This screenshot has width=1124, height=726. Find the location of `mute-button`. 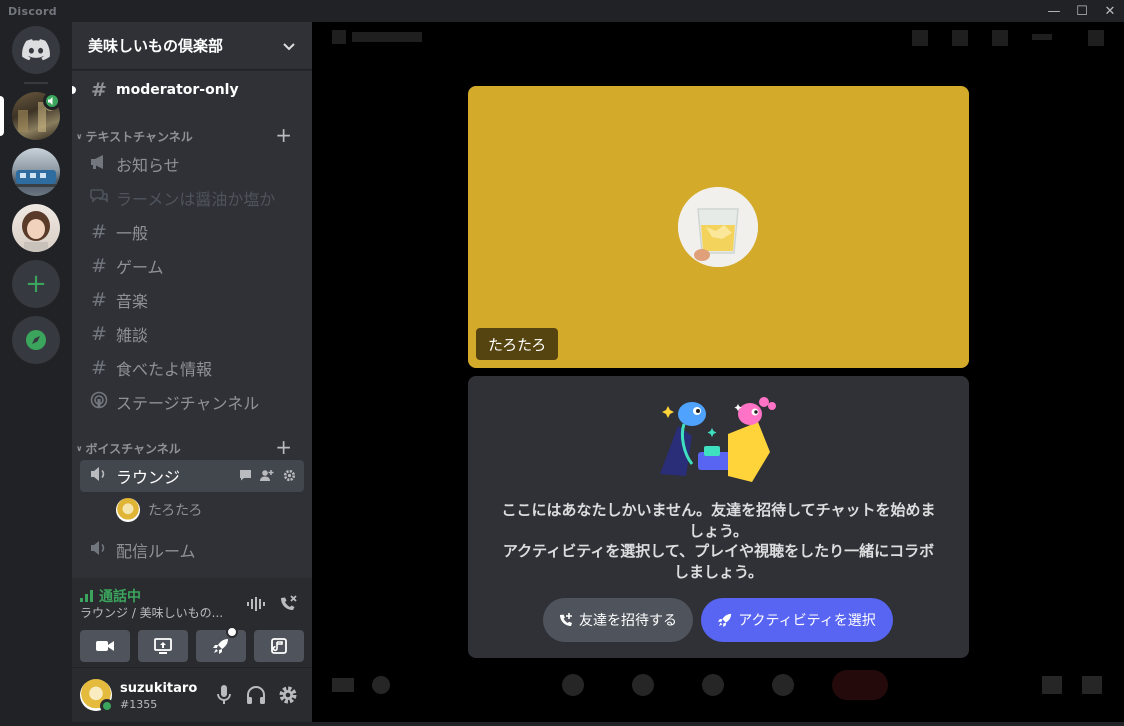

mute-button is located at coordinates (224, 695).